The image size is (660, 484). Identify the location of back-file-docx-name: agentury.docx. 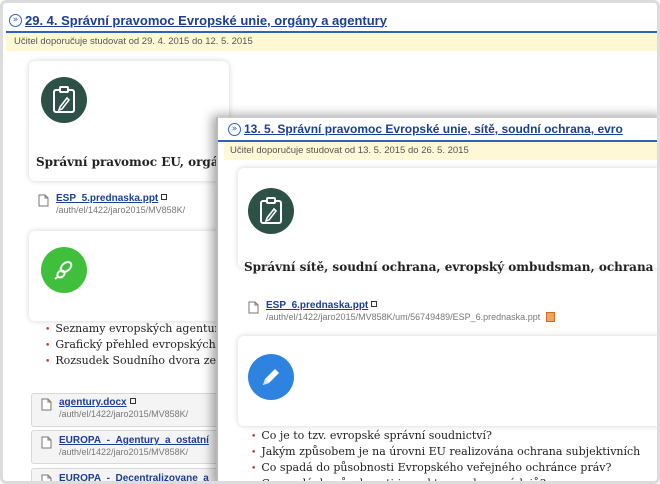
(97, 402).